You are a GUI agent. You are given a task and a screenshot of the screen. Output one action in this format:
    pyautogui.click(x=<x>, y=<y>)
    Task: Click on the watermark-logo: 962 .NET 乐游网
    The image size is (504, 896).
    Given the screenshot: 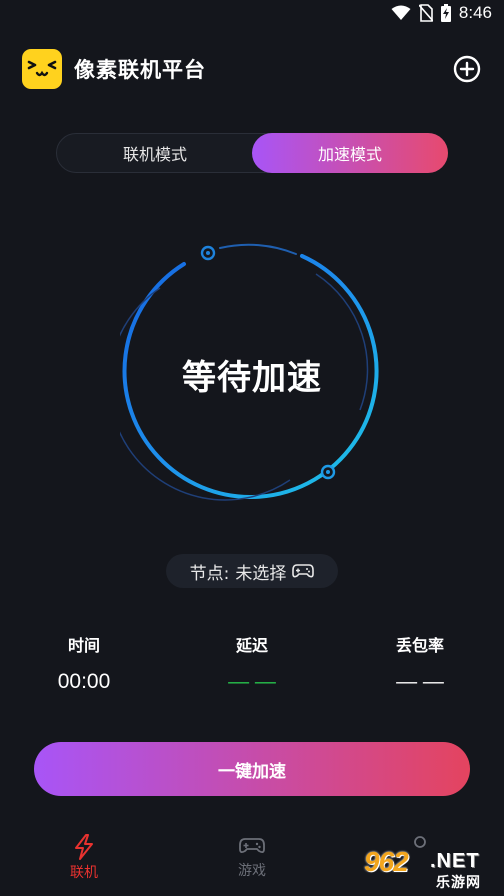 What is the action you would take?
    pyautogui.click(x=431, y=868)
    